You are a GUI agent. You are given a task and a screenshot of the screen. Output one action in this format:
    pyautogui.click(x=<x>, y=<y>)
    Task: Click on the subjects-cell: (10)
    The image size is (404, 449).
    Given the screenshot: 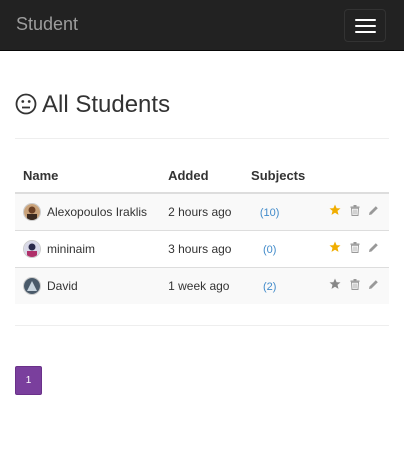 What is the action you would take?
    pyautogui.click(x=280, y=211)
    